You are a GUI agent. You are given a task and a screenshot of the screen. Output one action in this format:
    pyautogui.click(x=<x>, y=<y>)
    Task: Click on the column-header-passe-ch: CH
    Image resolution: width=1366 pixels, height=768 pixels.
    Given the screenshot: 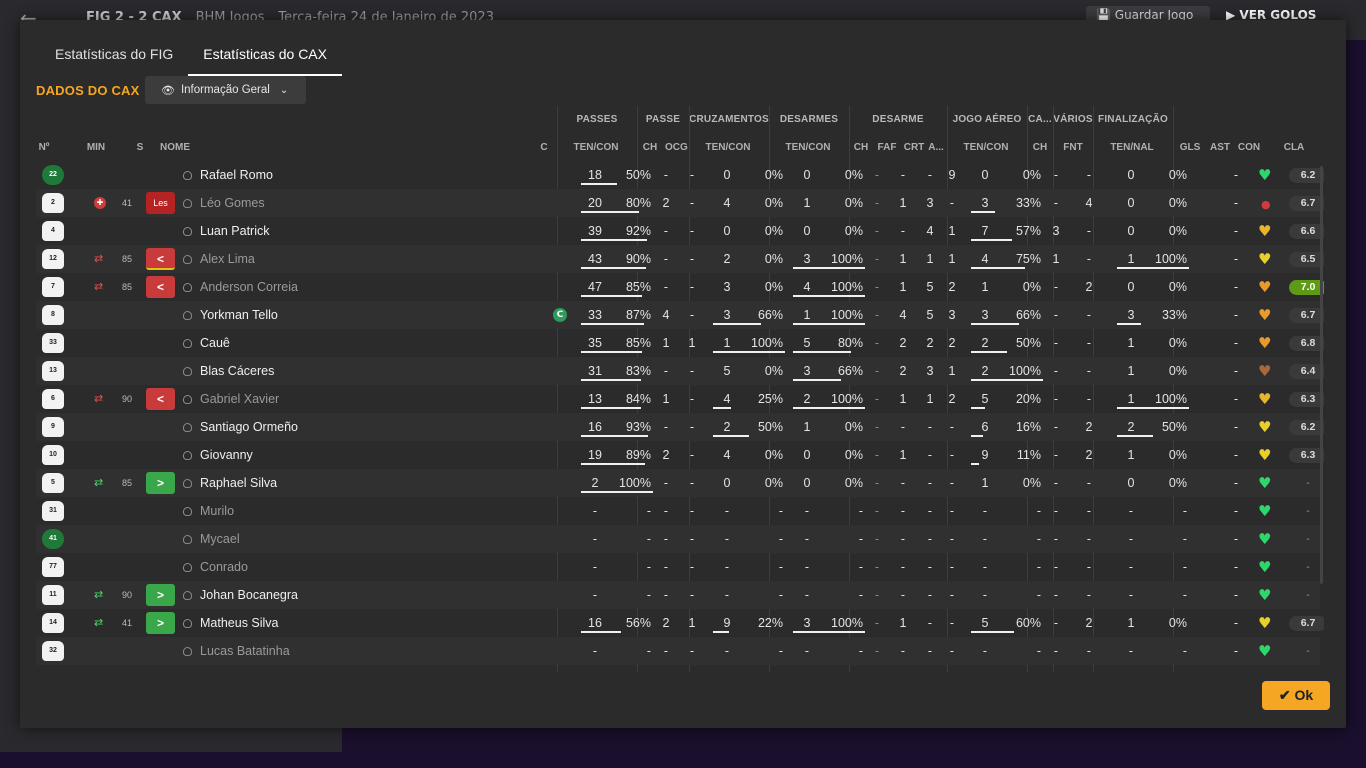 What is the action you would take?
    pyautogui.click(x=650, y=147)
    